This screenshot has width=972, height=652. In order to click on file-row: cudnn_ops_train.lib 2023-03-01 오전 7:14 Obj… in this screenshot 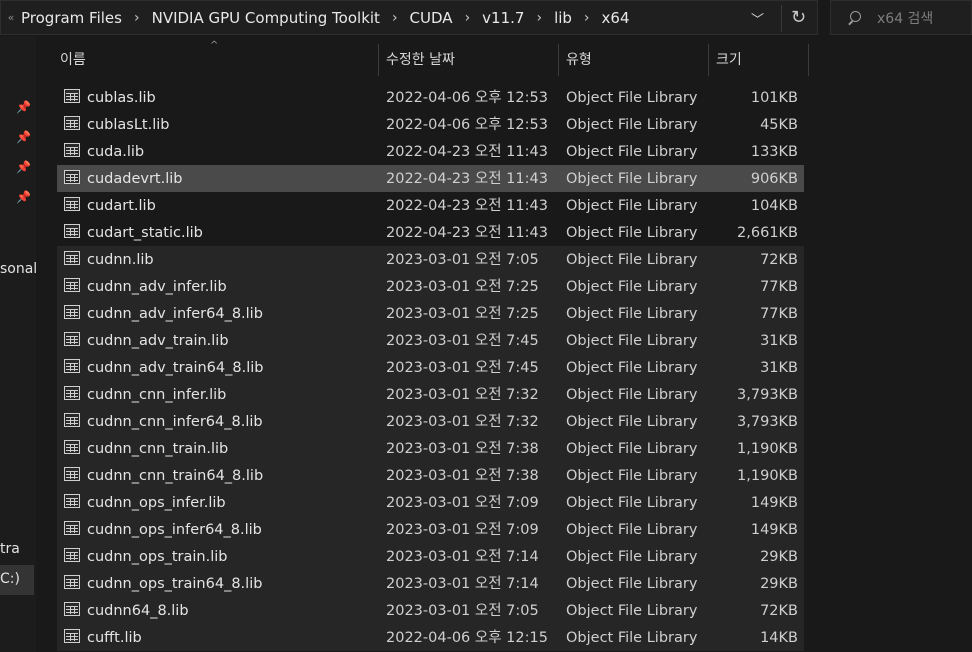, I will do `click(430, 556)`.